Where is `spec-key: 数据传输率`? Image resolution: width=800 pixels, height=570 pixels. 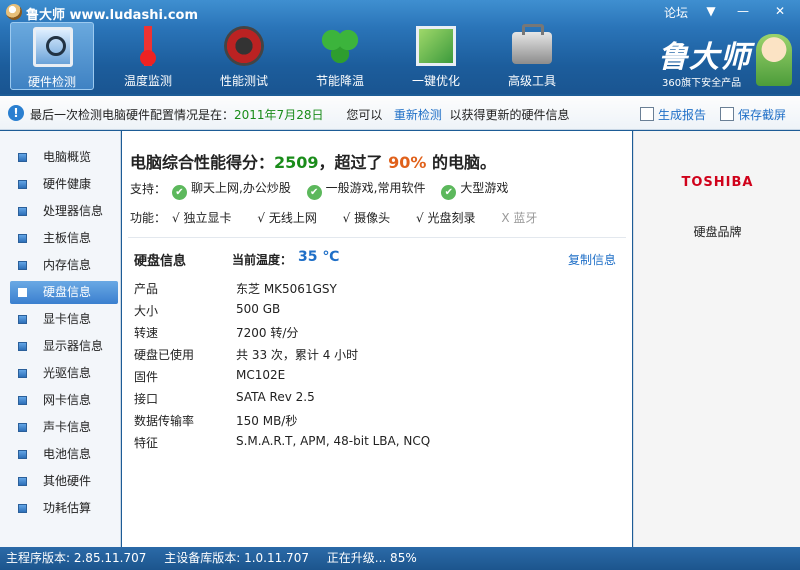 spec-key: 数据传输率 is located at coordinates (164, 421).